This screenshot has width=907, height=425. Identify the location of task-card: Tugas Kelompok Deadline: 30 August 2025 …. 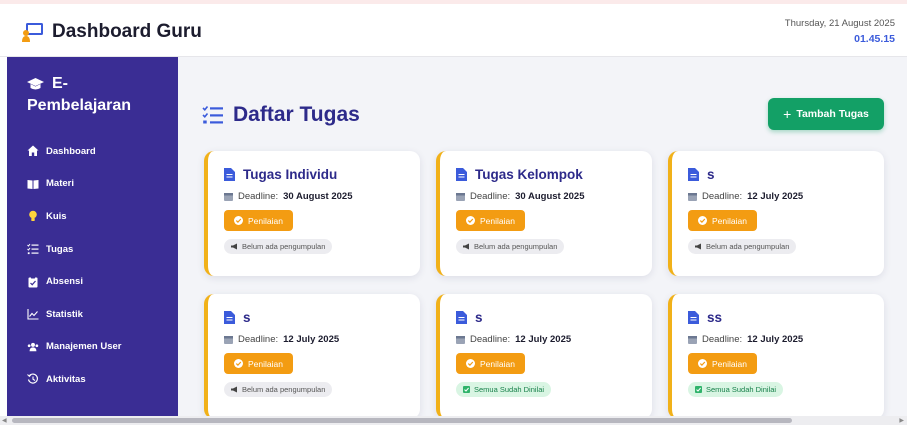
(544, 213).